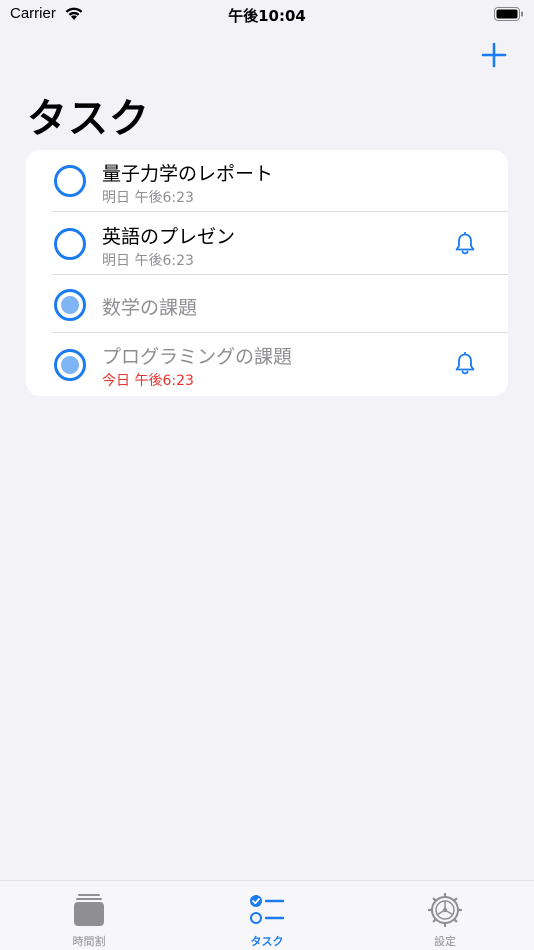 The height and width of the screenshot is (950, 534). What do you see at coordinates (267, 244) in the screenshot?
I see `task-row: 英語のプレゼン 明日 午後6:23` at bounding box center [267, 244].